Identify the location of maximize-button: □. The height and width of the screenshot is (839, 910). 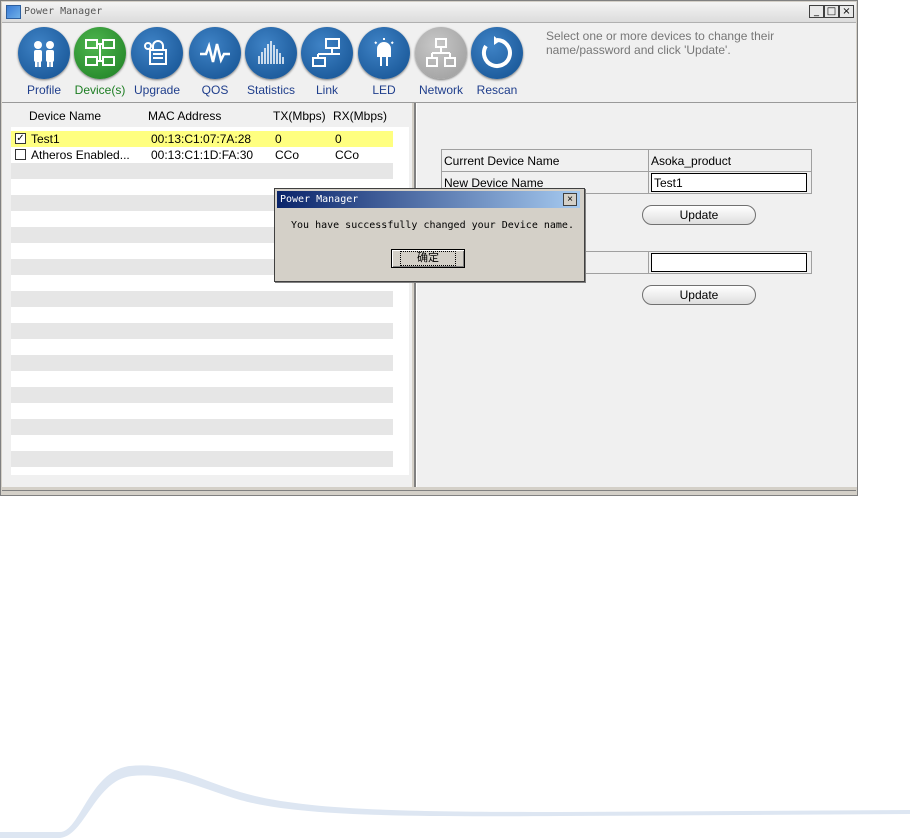
(831, 11).